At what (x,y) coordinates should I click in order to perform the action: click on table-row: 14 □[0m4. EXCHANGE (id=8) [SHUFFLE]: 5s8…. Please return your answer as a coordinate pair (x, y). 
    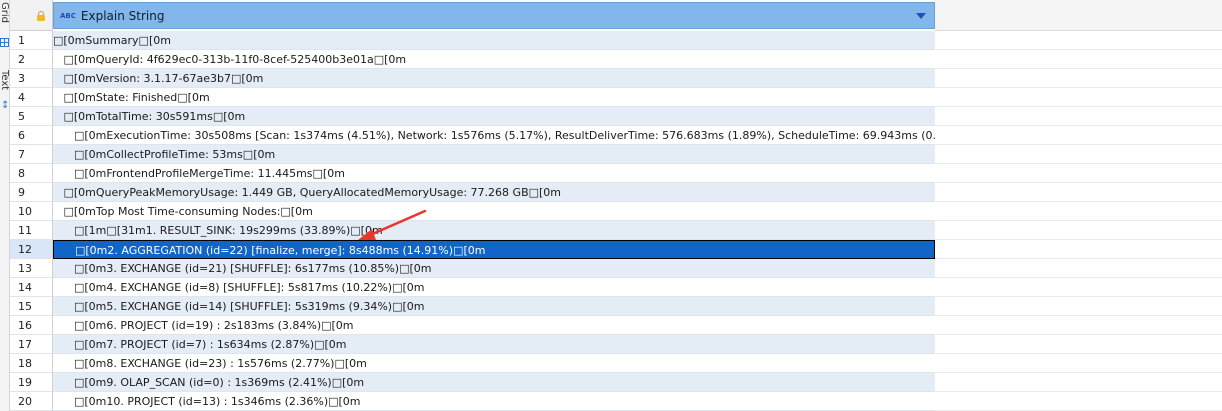
    Looking at the image, I should click on (616, 287).